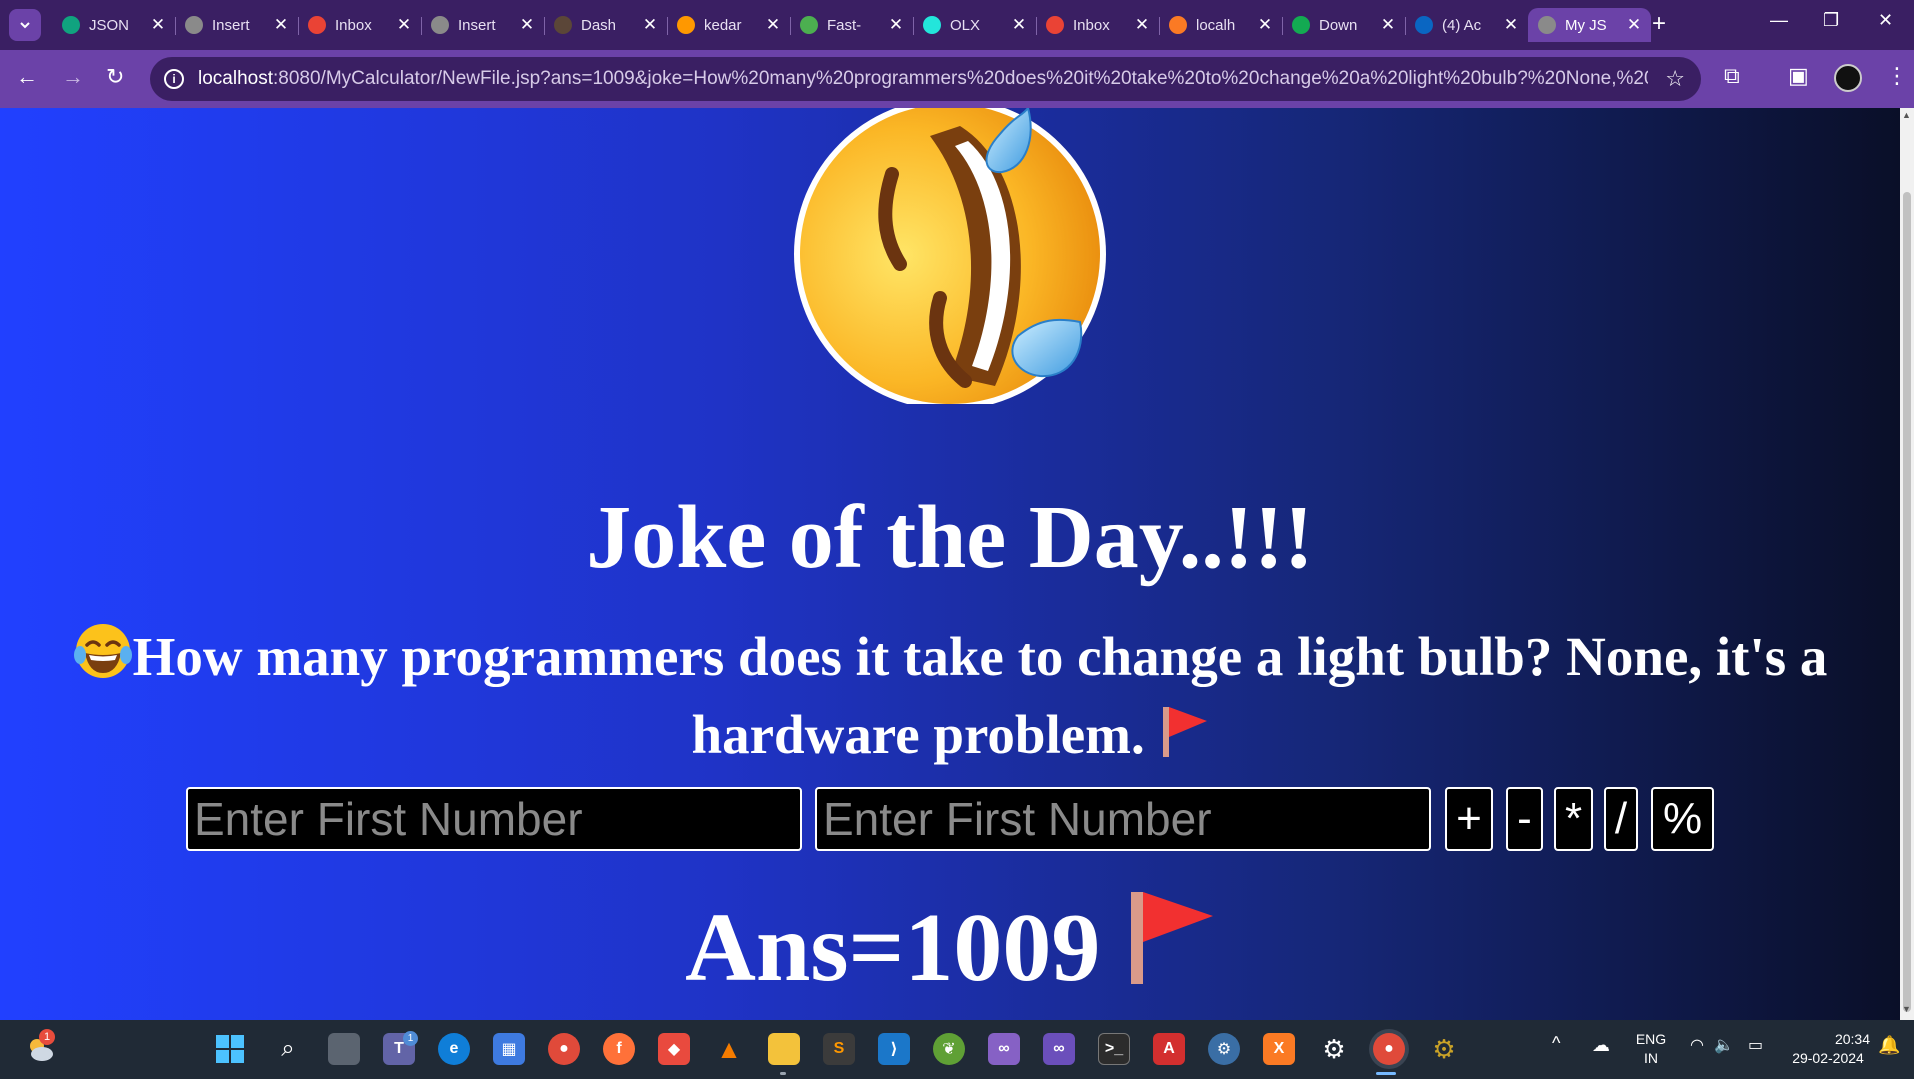 This screenshot has width=1914, height=1079. Describe the element at coordinates (288, 1049) in the screenshot. I see `search-icon: ⌕` at that location.